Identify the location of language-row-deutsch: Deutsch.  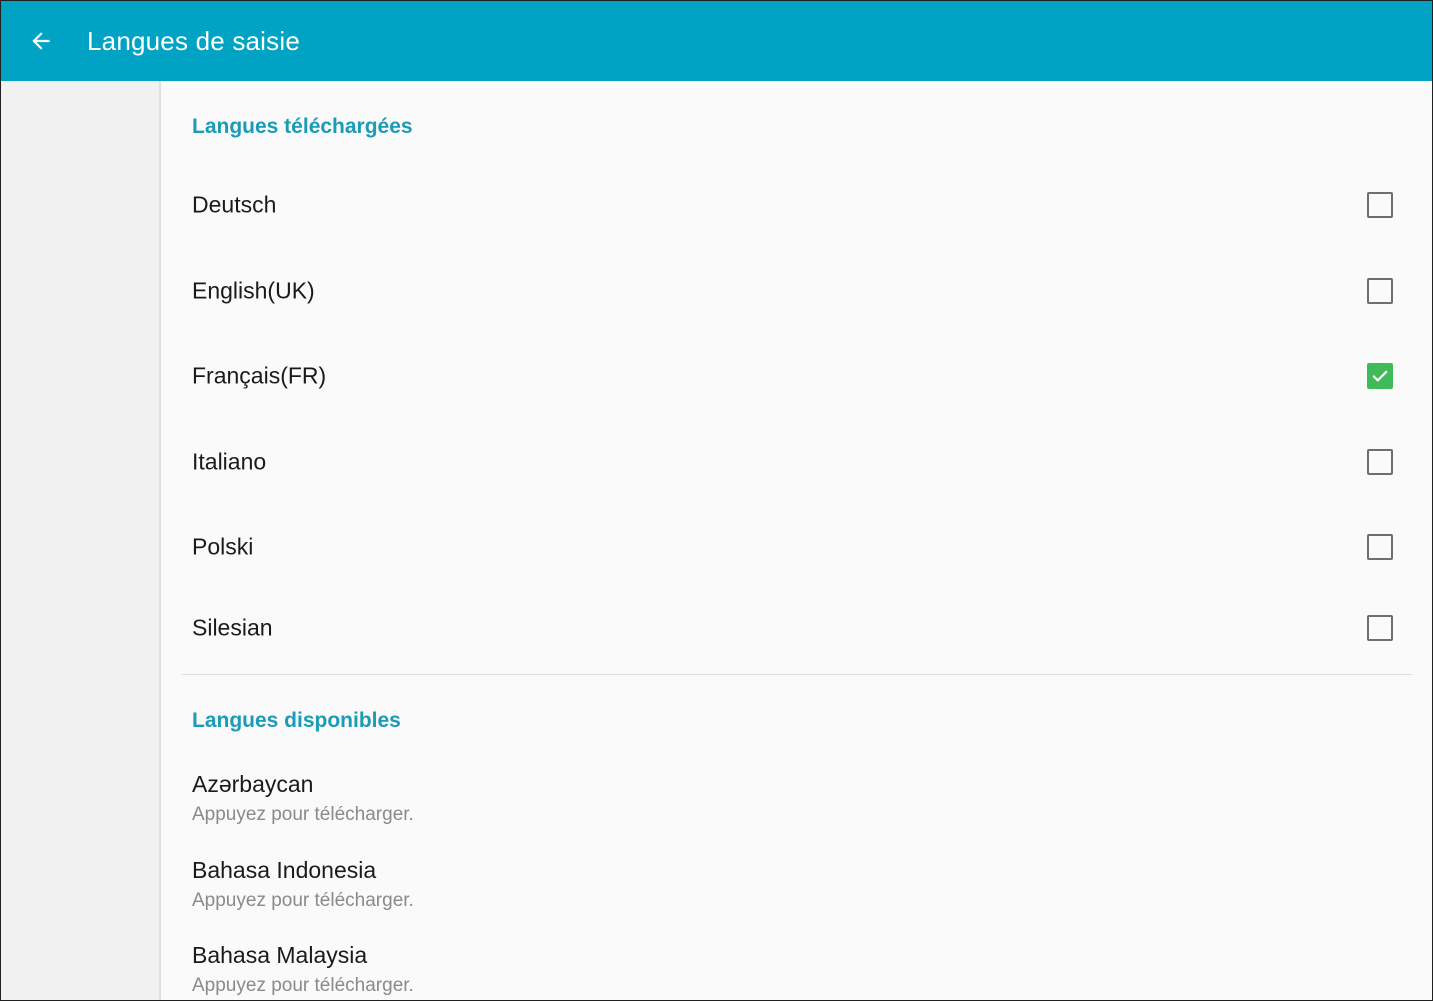
(796, 205).